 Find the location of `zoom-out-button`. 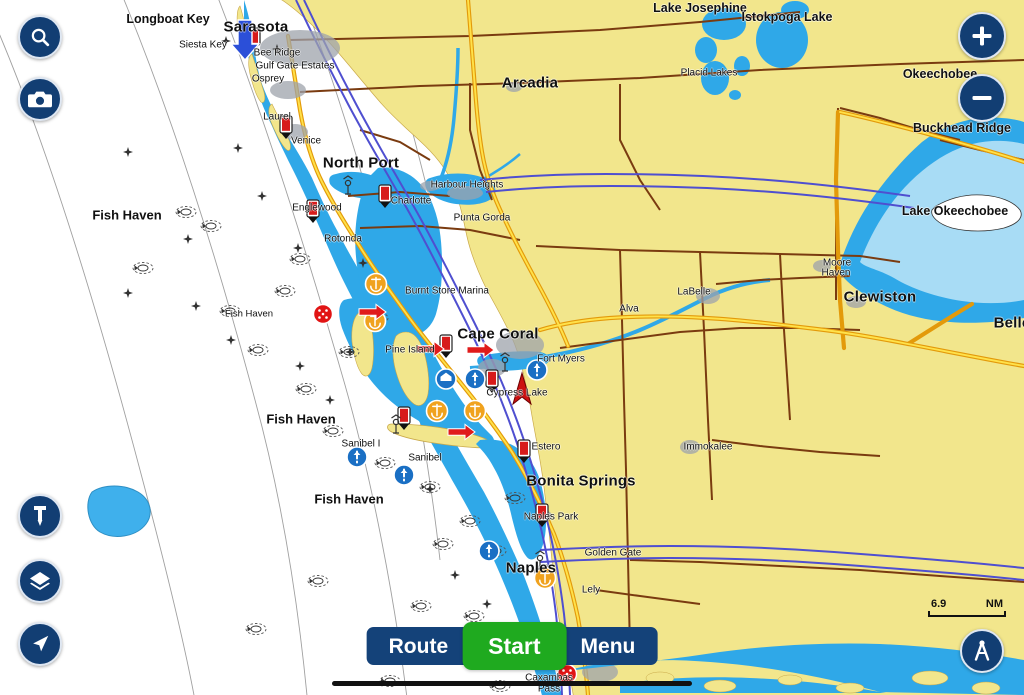

zoom-out-button is located at coordinates (982, 98).